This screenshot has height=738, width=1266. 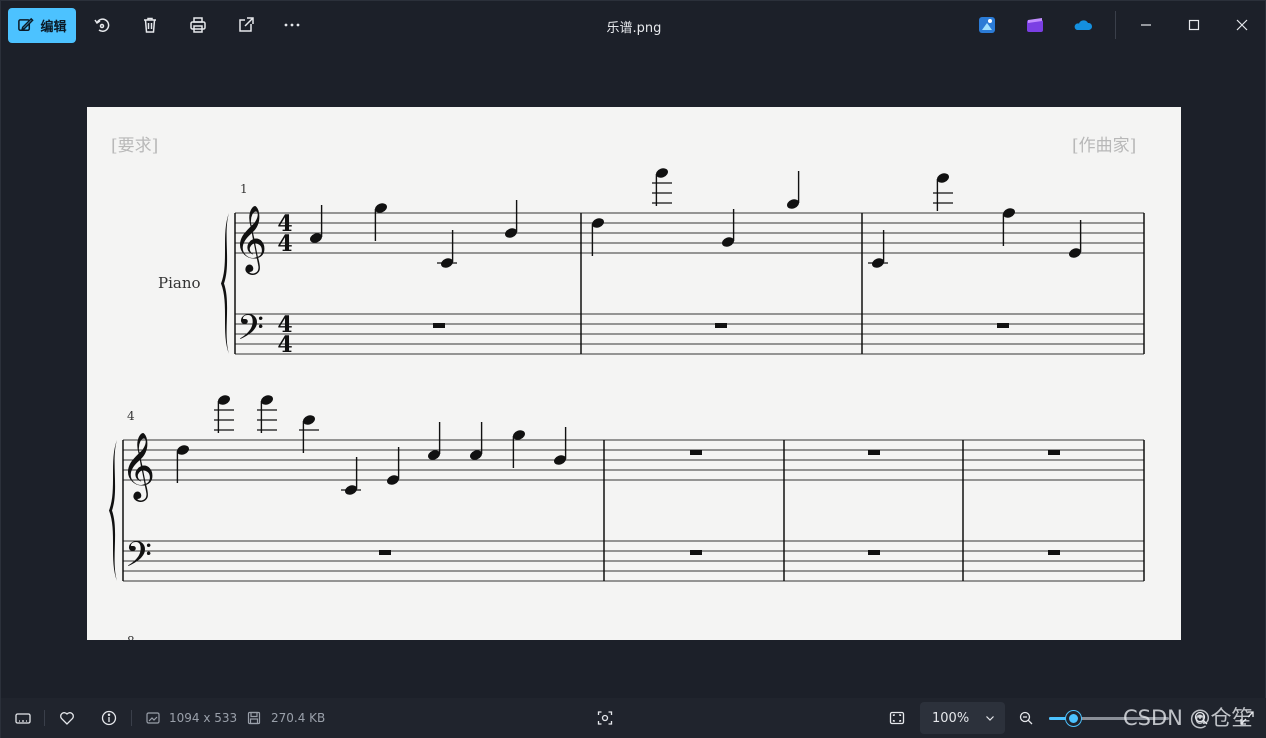 I want to click on close-button, so click(x=1242, y=25).